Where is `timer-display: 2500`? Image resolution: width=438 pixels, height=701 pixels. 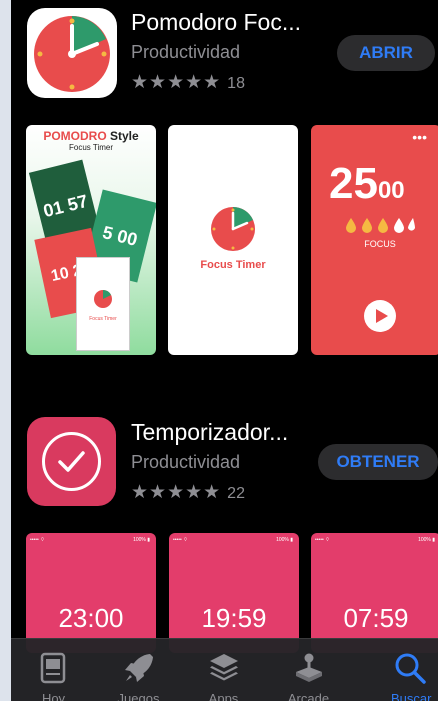
timer-display: 2500 is located at coordinates (367, 183).